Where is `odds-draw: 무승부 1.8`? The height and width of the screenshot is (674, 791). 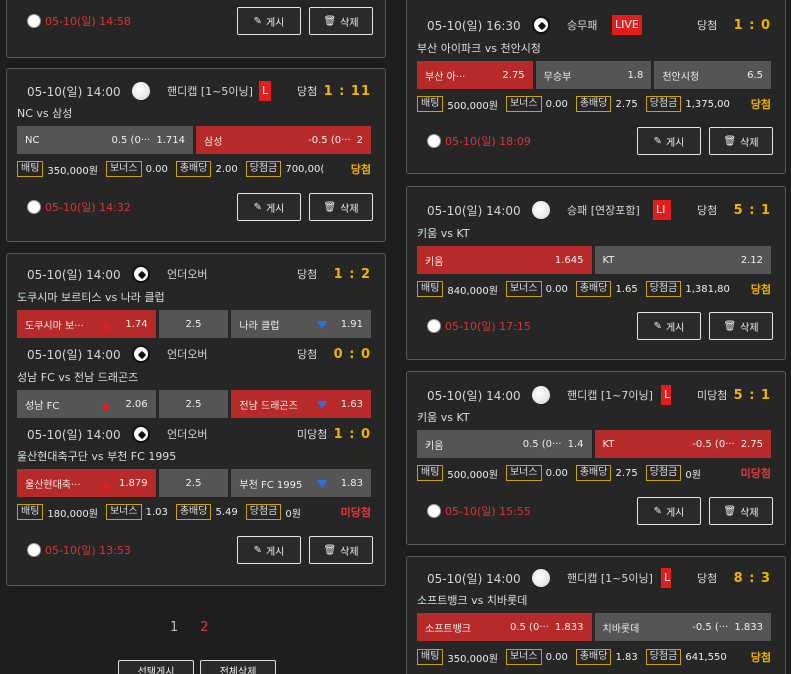 odds-draw: 무승부 1.8 is located at coordinates (593, 75).